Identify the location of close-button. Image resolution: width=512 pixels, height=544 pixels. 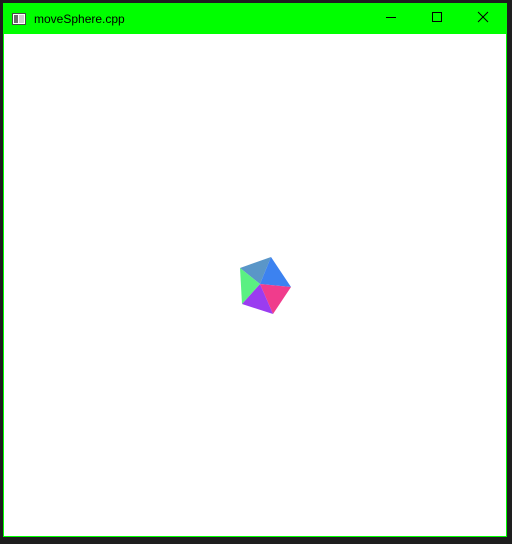
(483, 19).